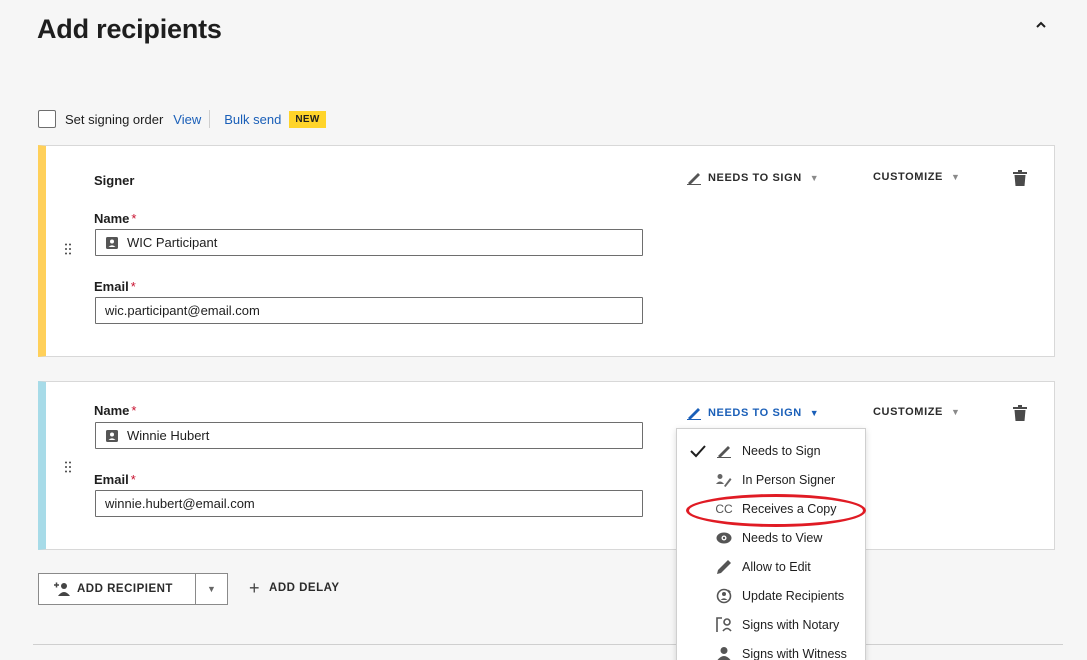  What do you see at coordinates (548, 644) in the screenshot?
I see `section-divider` at bounding box center [548, 644].